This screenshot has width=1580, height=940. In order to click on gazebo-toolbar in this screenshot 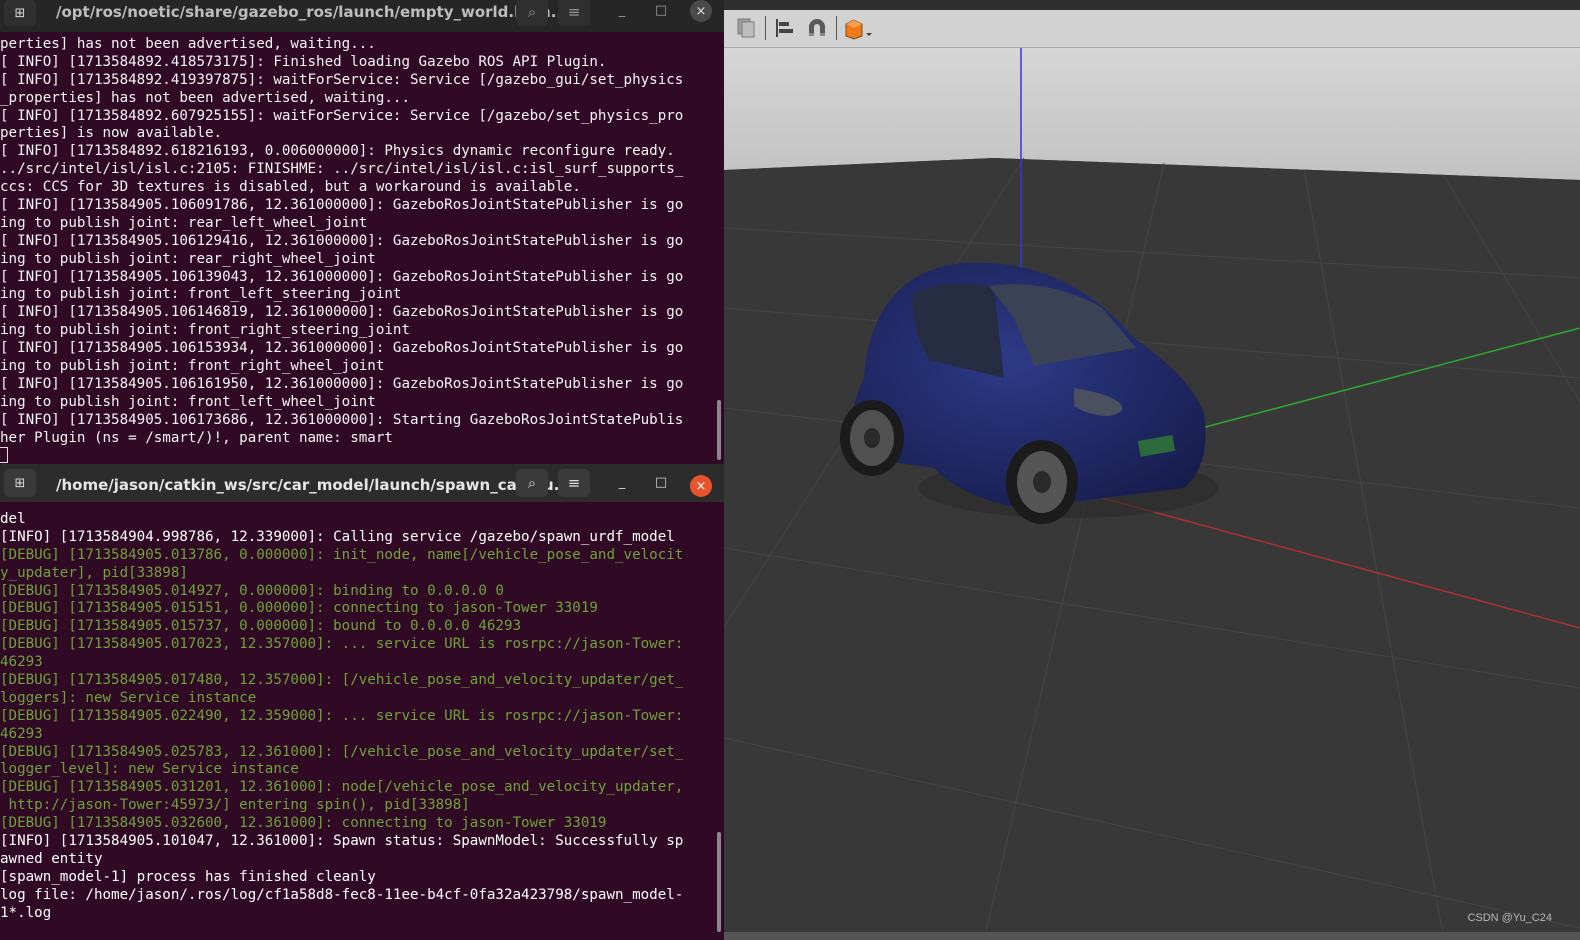, I will do `click(1152, 29)`.